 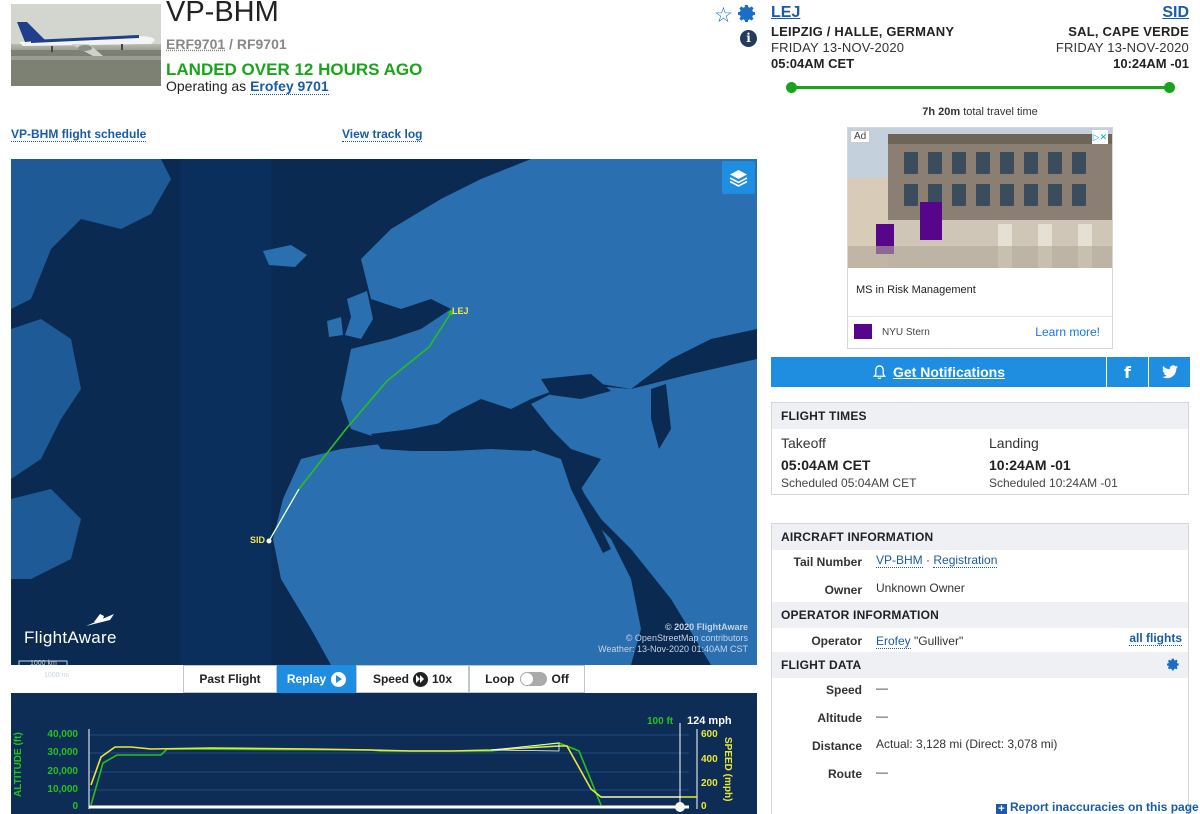 What do you see at coordinates (222, 14) in the screenshot?
I see `tail-number-title: VP-BHM` at bounding box center [222, 14].